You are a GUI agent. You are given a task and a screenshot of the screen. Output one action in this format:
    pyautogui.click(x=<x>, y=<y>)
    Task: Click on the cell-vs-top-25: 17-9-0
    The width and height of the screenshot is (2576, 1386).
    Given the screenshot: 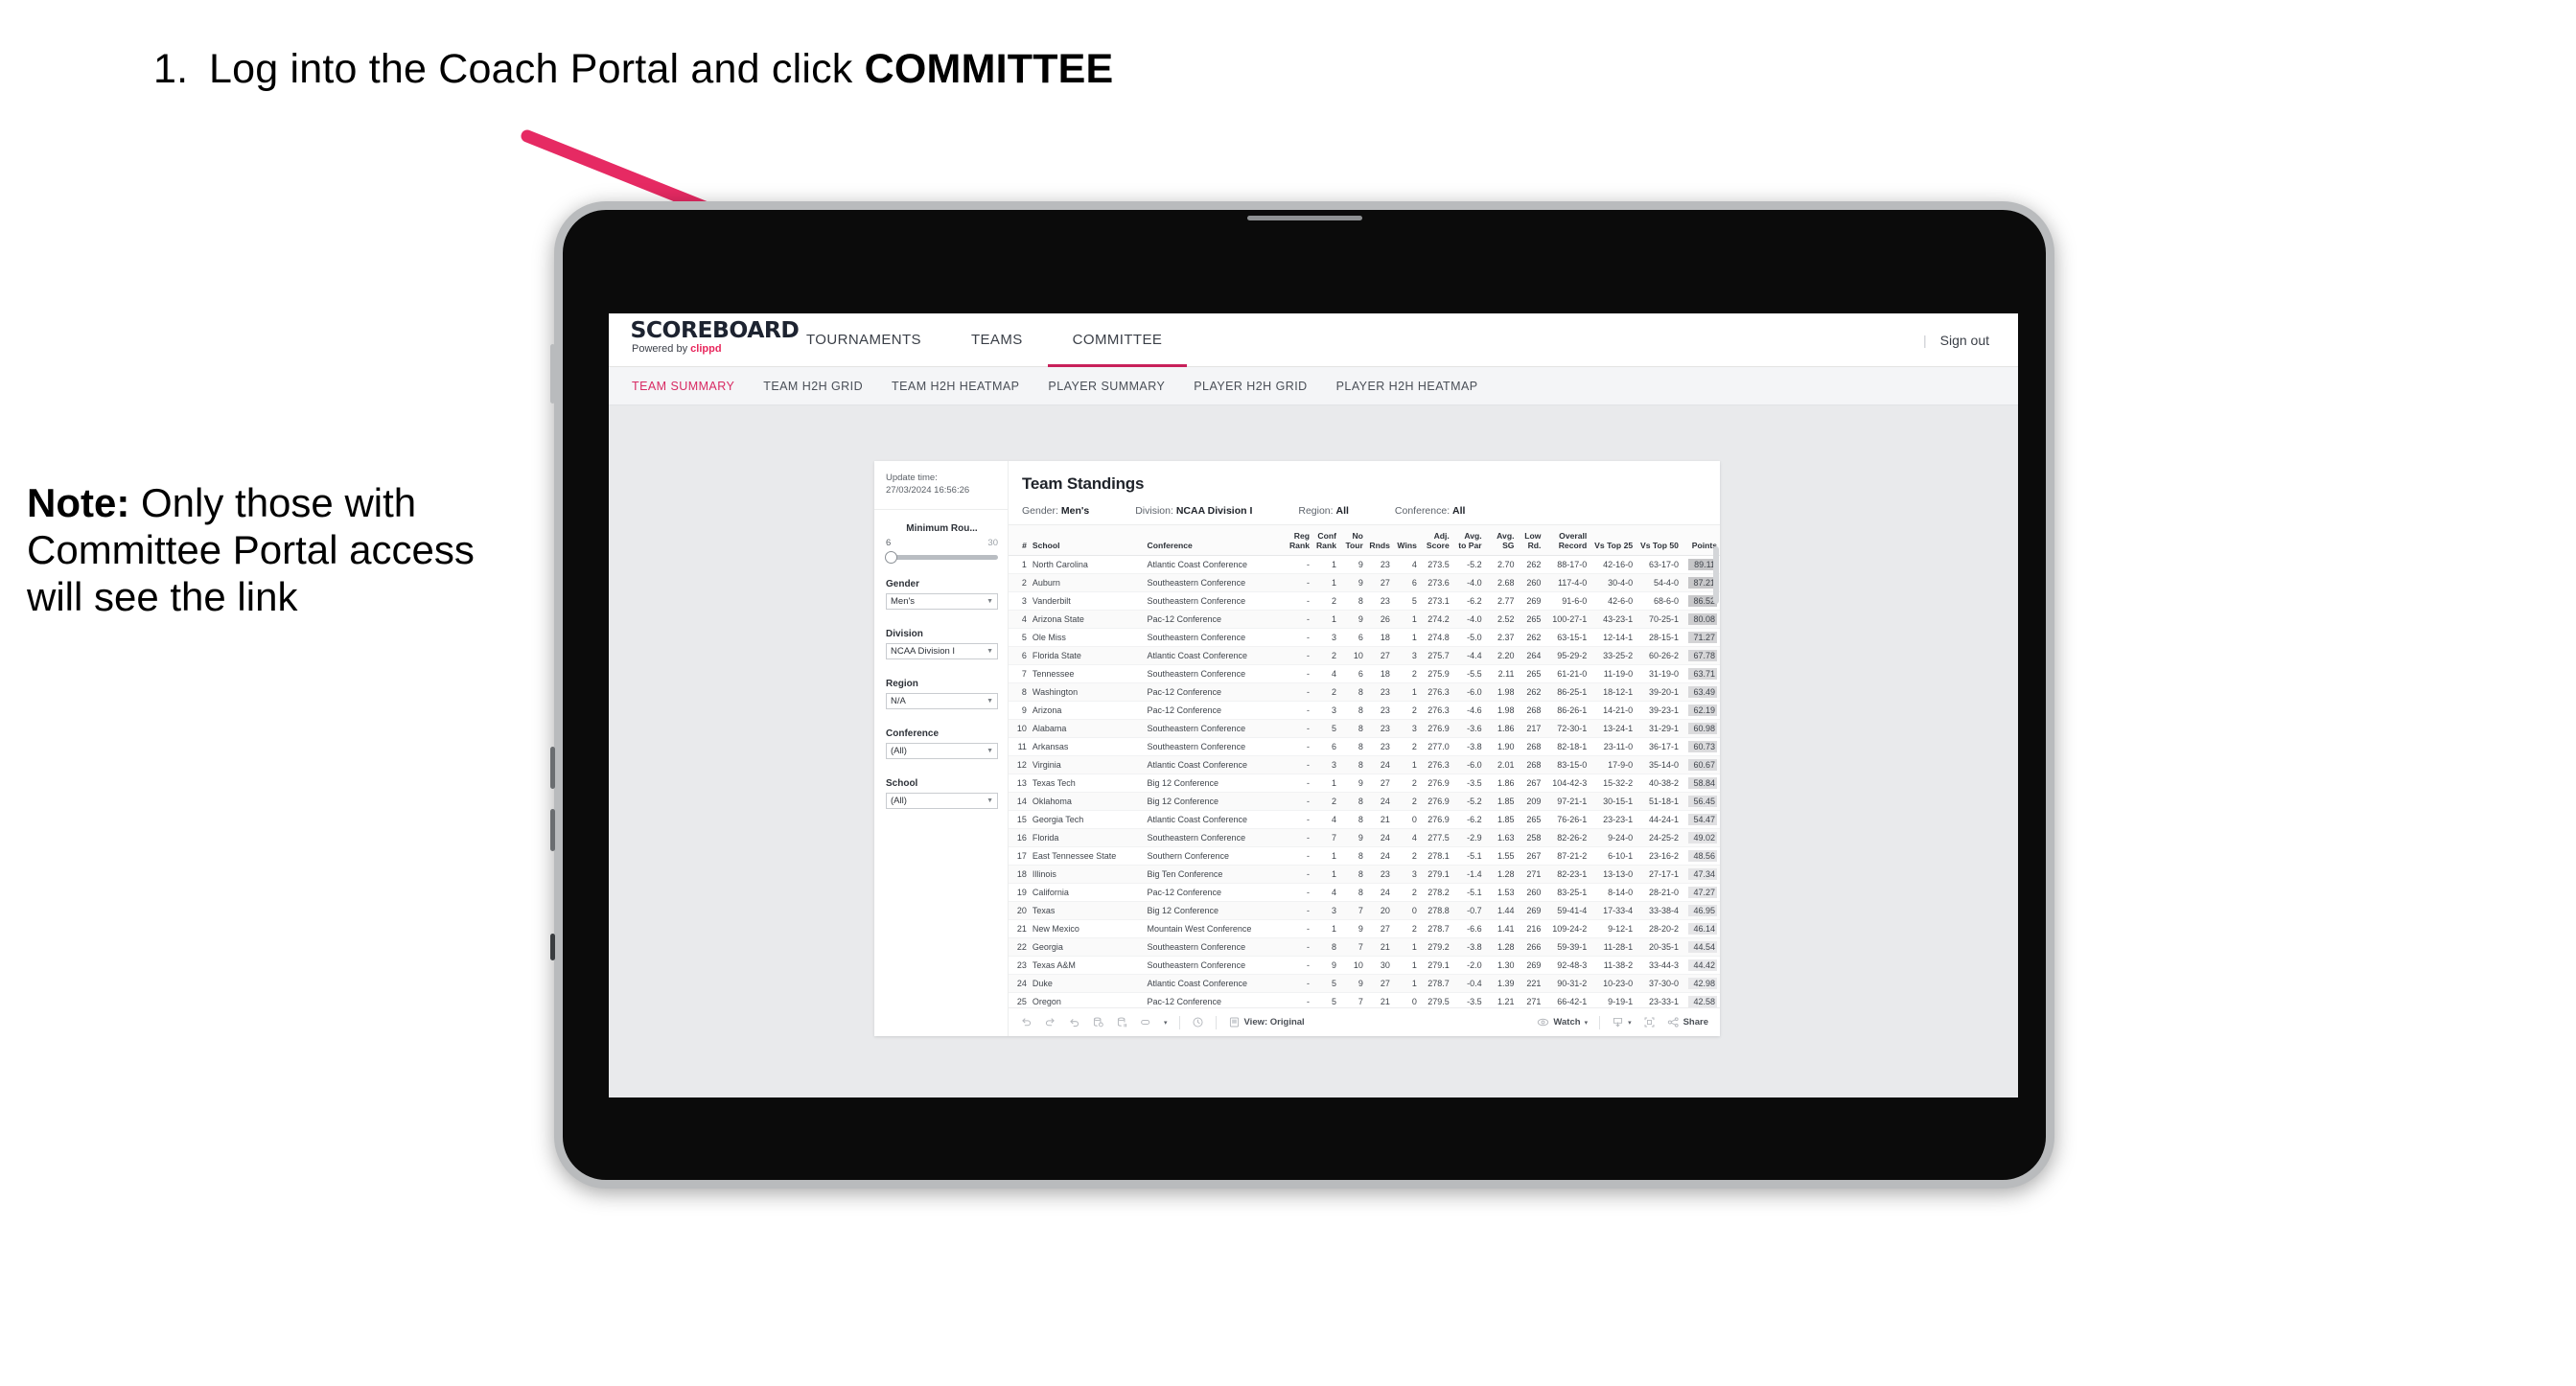 What is the action you would take?
    pyautogui.click(x=1613, y=765)
    